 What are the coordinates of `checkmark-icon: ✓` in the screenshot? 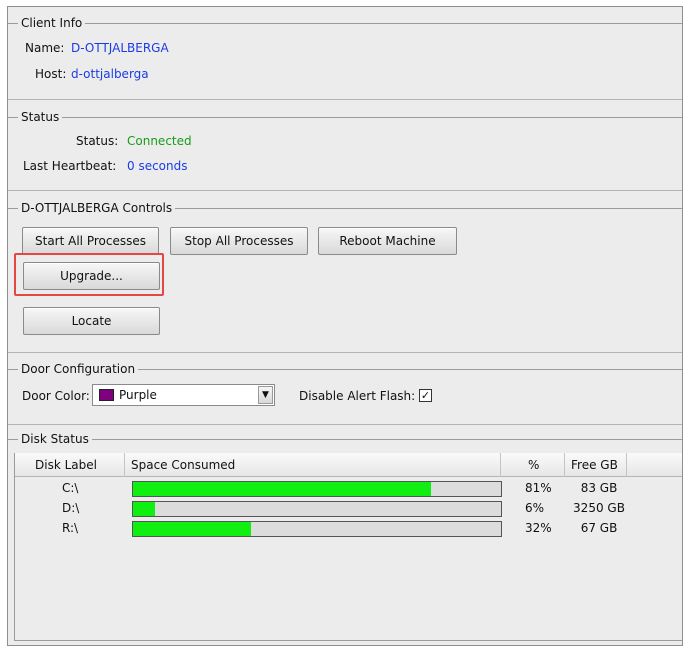 It's located at (425, 395).